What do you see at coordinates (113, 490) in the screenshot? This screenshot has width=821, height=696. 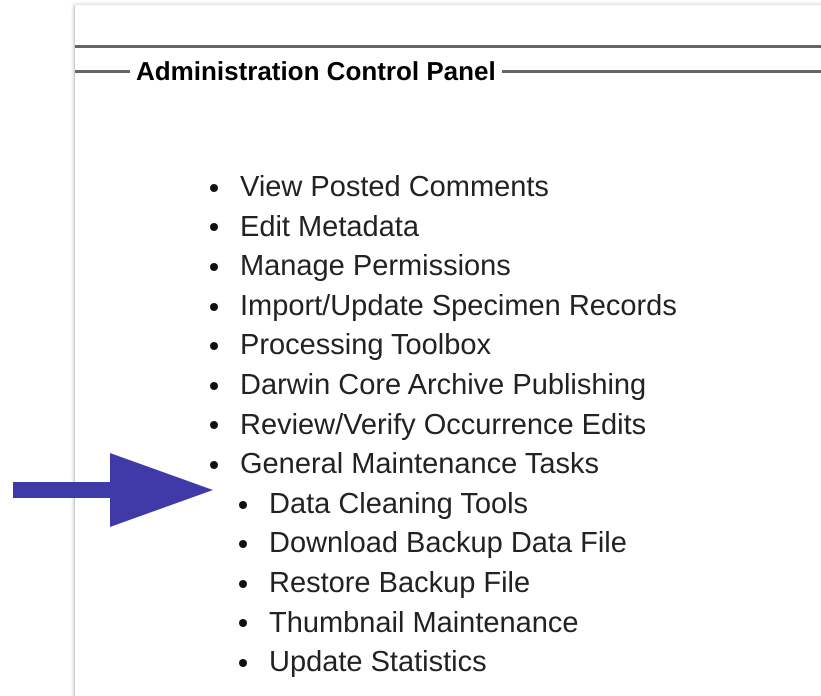 I see `arrow-icon` at bounding box center [113, 490].